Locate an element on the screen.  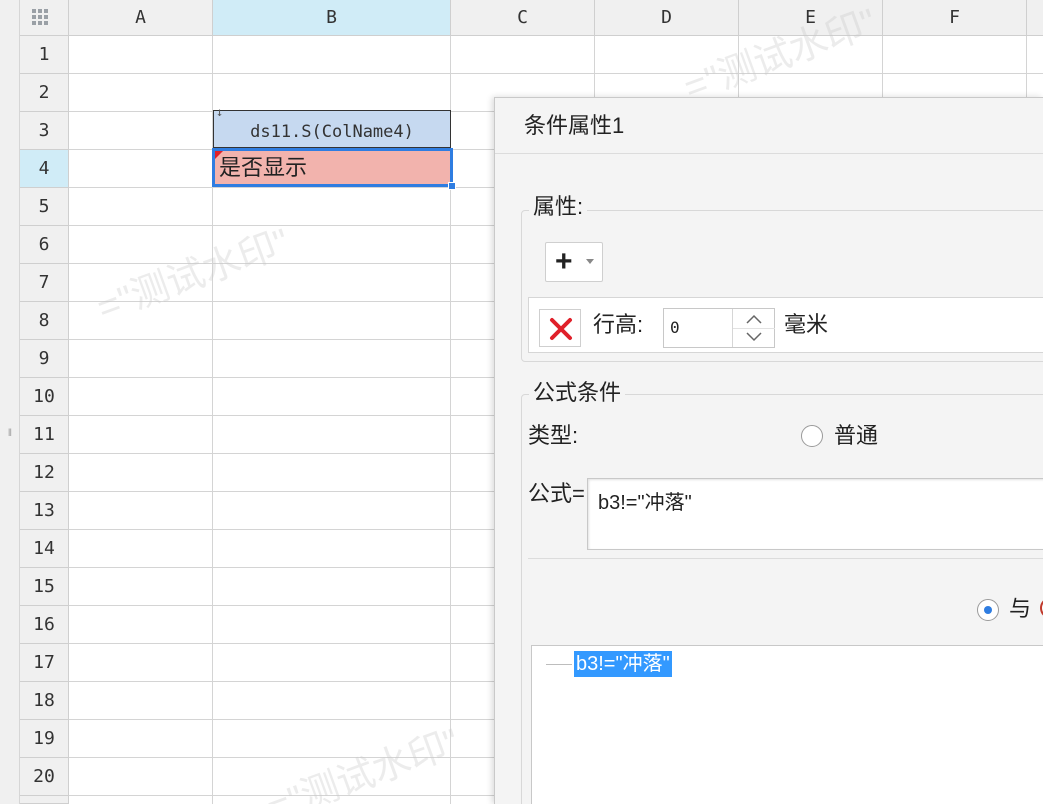
and-label: 与 is located at coordinates (1020, 609).